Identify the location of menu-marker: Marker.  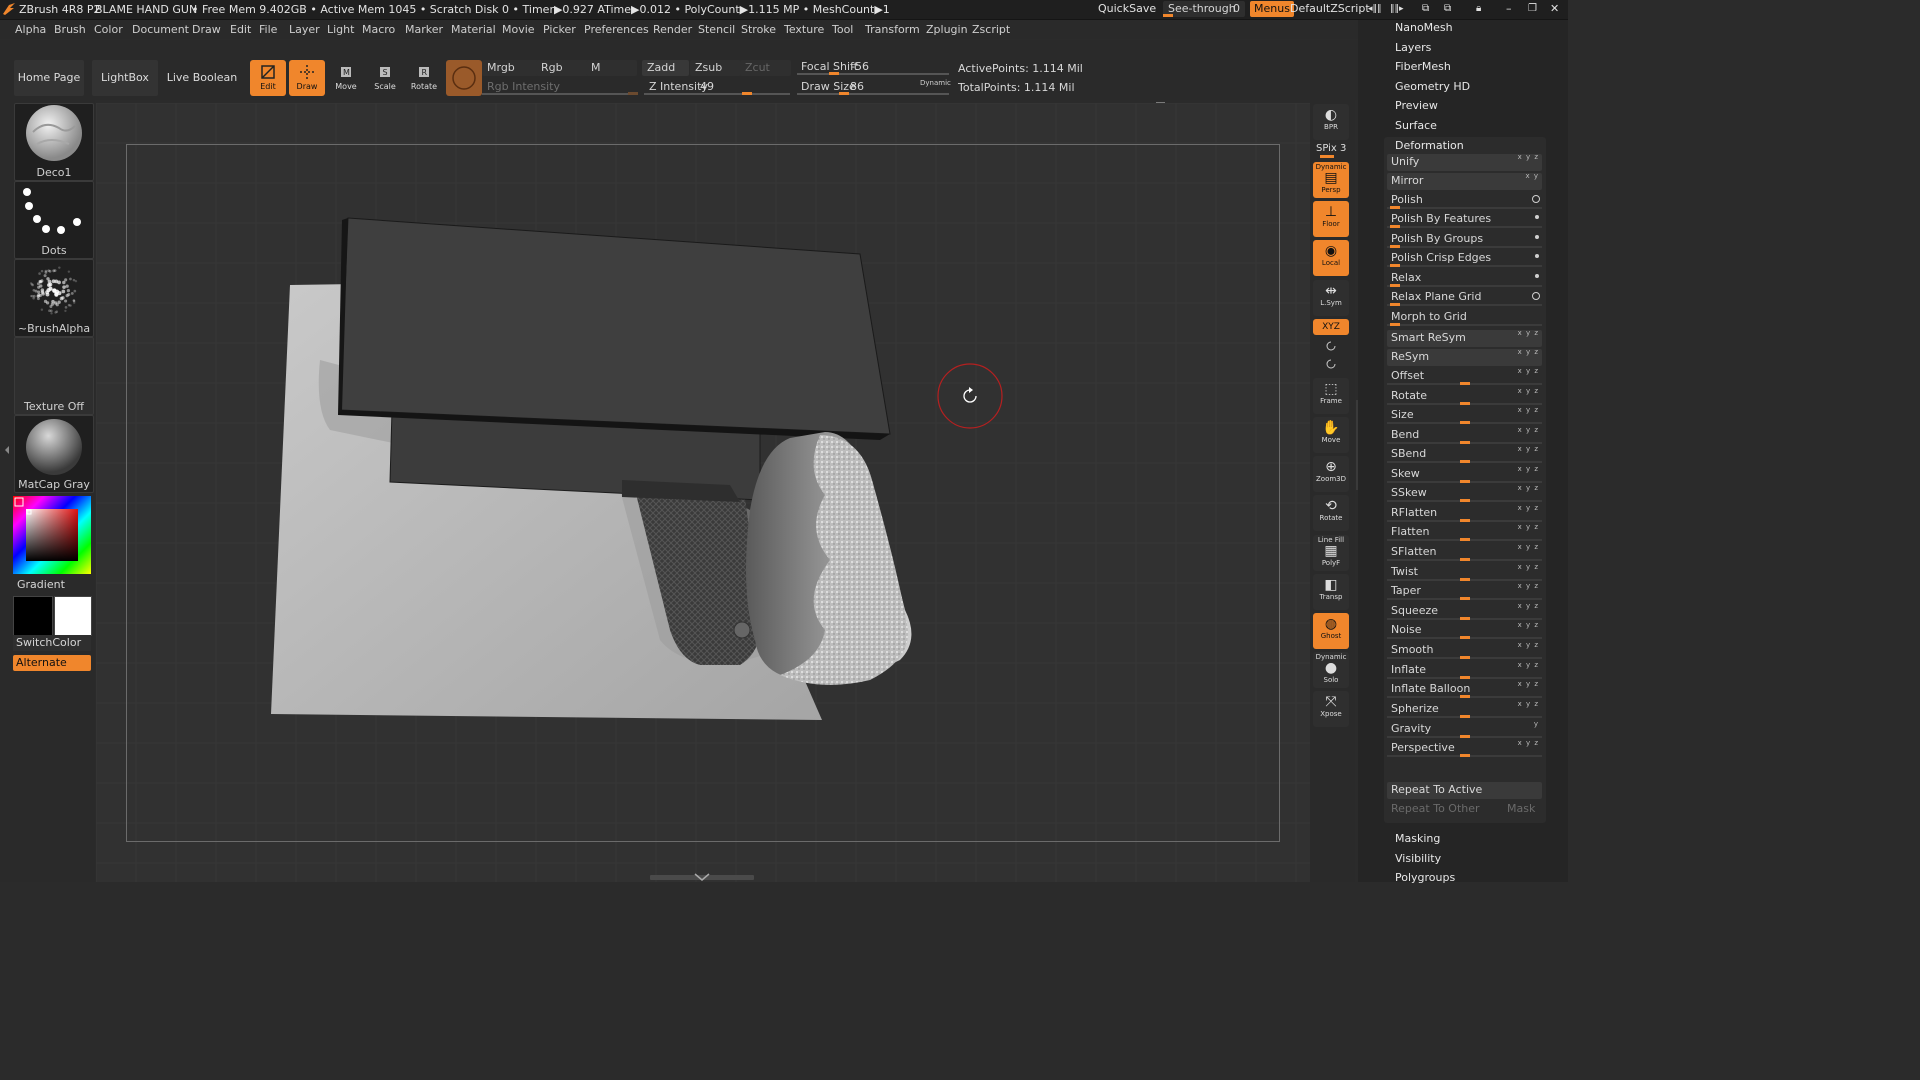
(424, 29).